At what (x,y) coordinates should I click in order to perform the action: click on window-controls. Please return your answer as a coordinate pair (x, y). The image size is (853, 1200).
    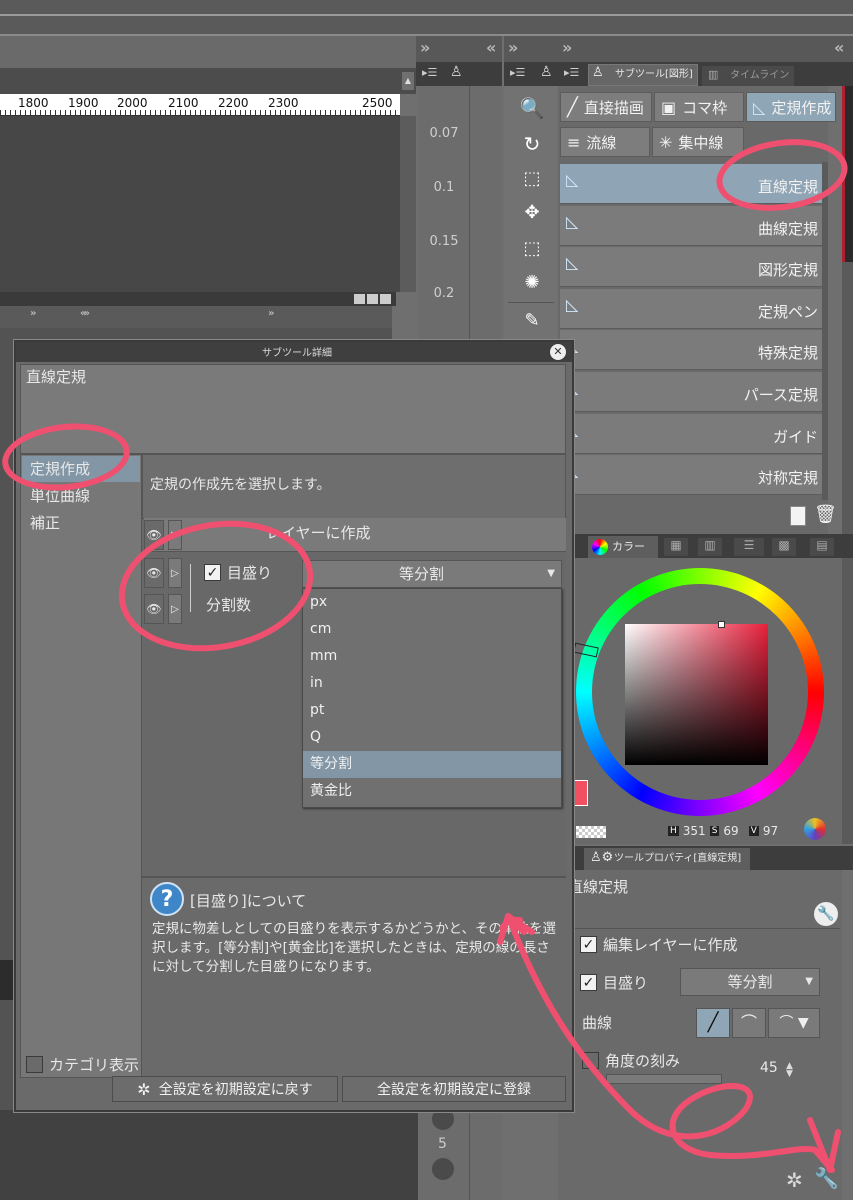
    Looking at the image, I should click on (374, 299).